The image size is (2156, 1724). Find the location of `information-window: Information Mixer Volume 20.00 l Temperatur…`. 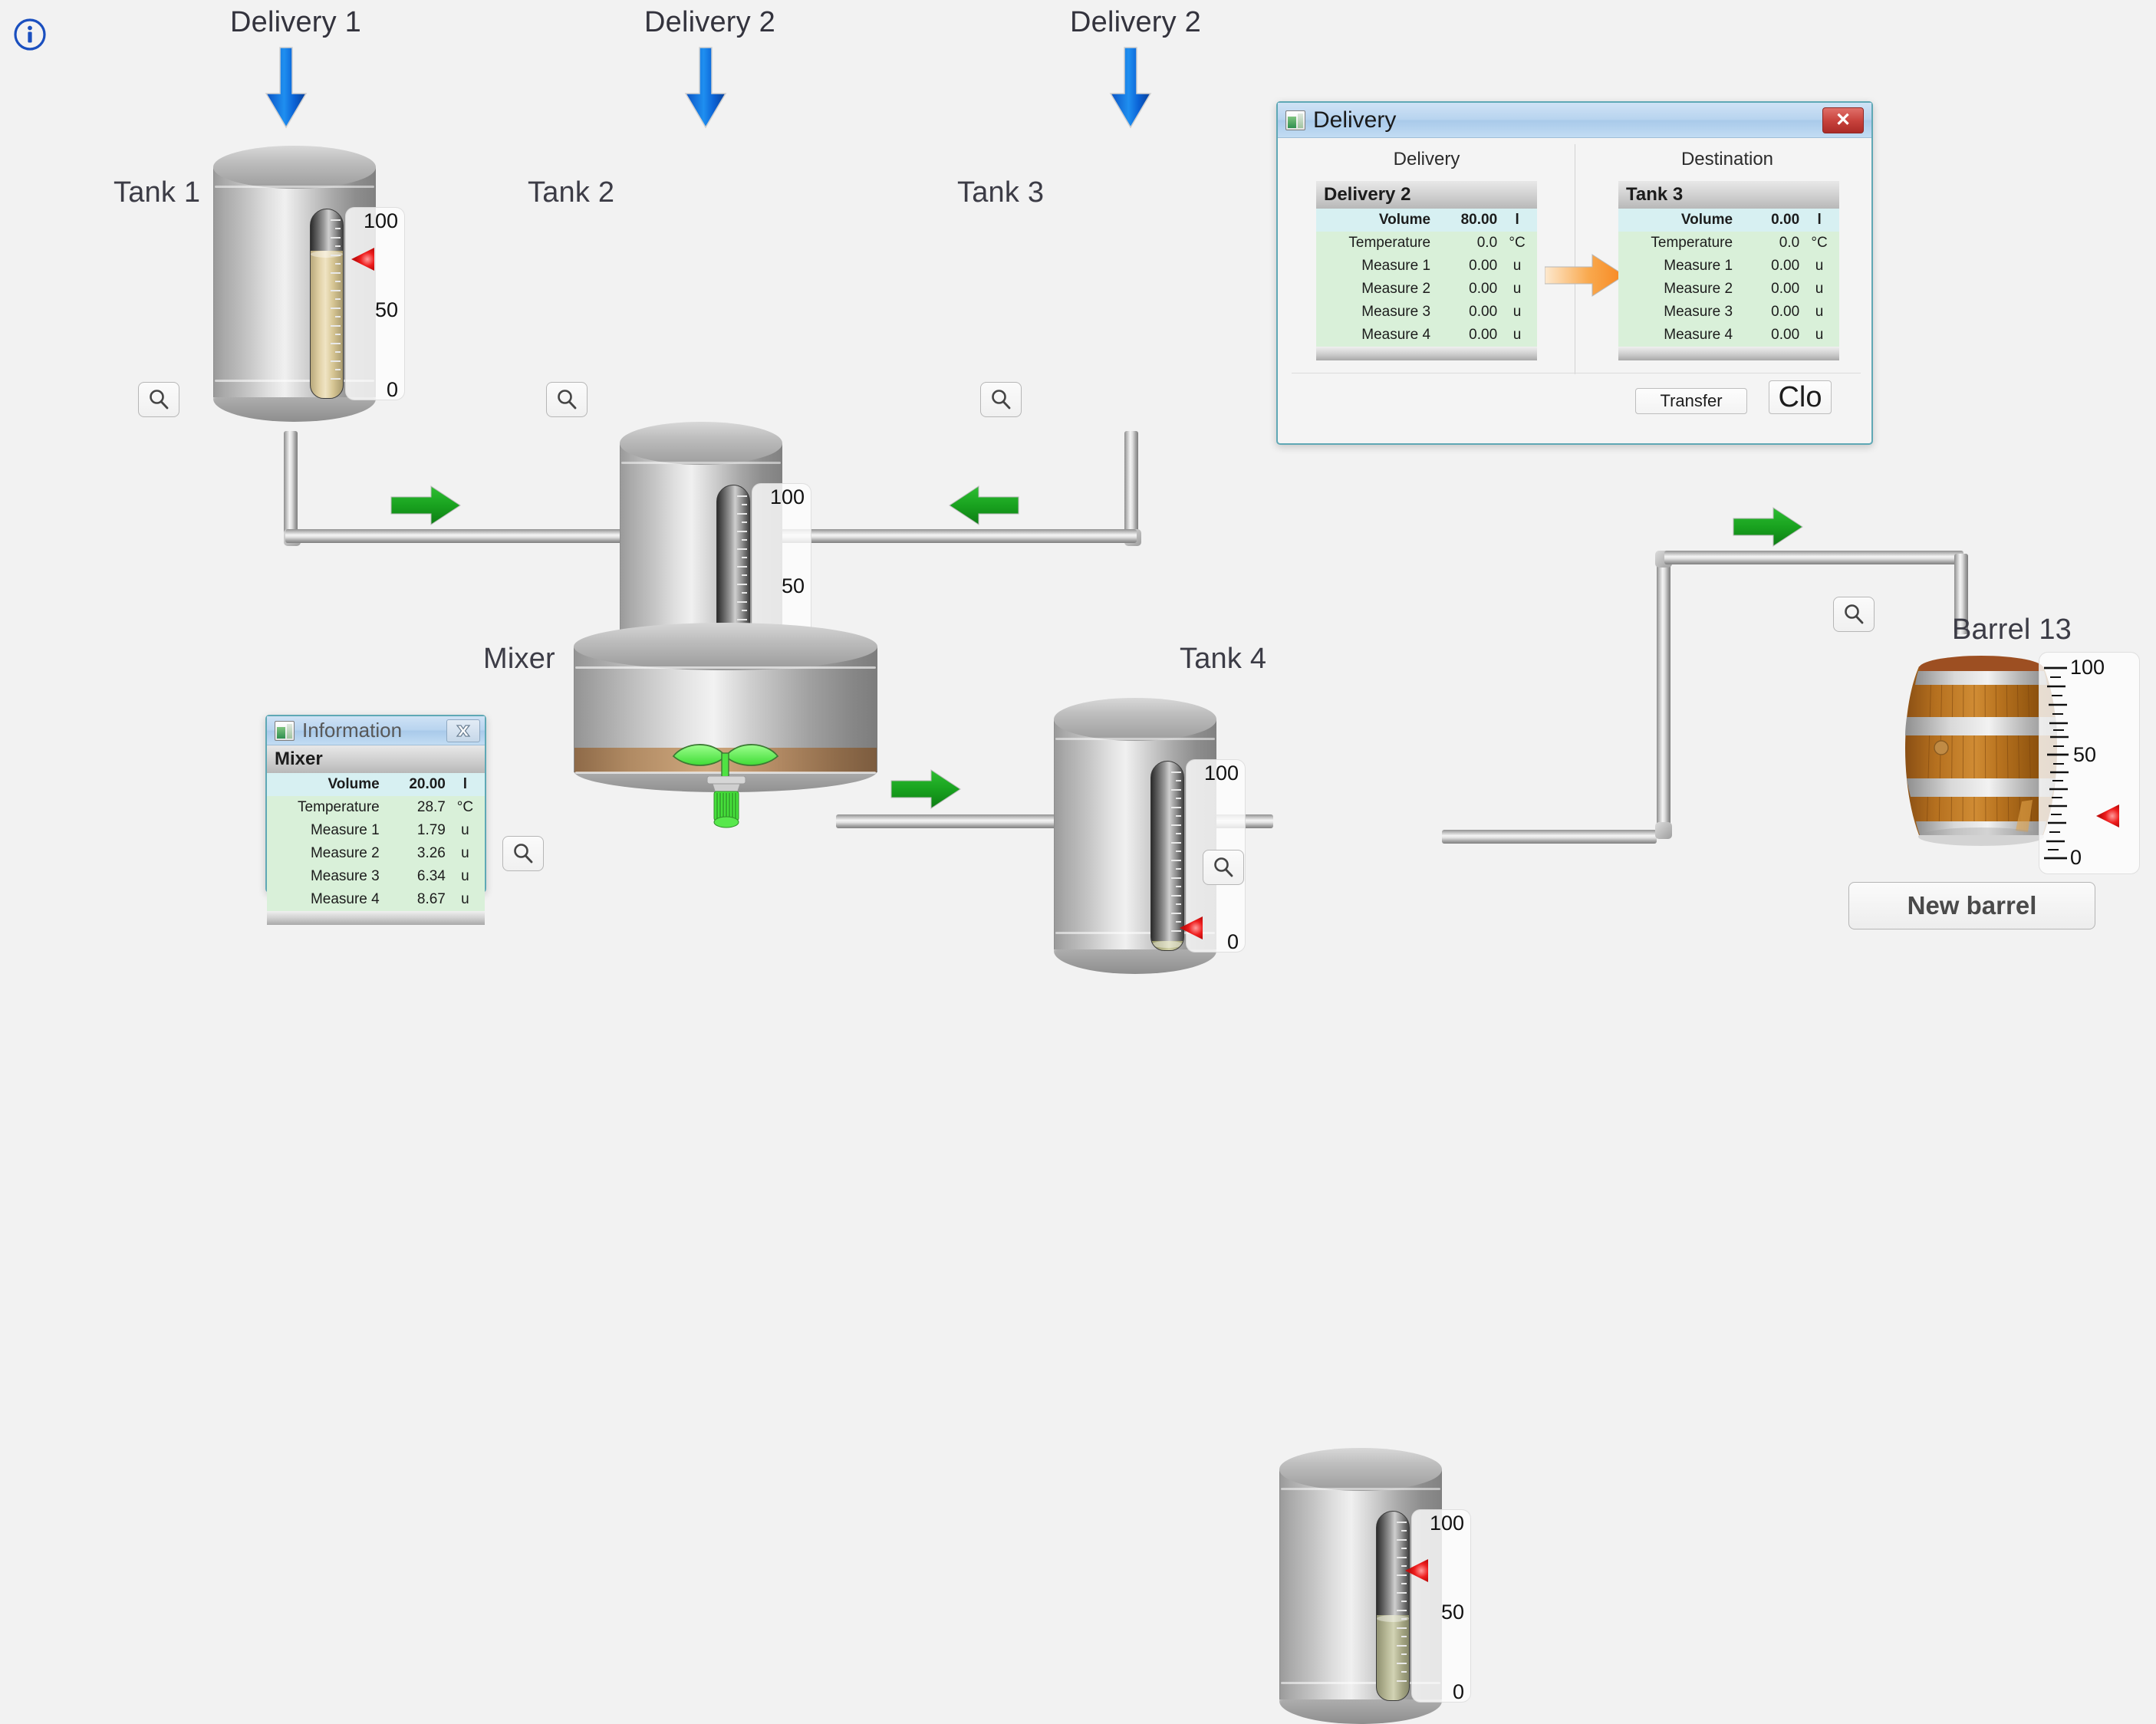

information-window: Information Mixer Volume 20.00 l Temperatur… is located at coordinates (375, 820).